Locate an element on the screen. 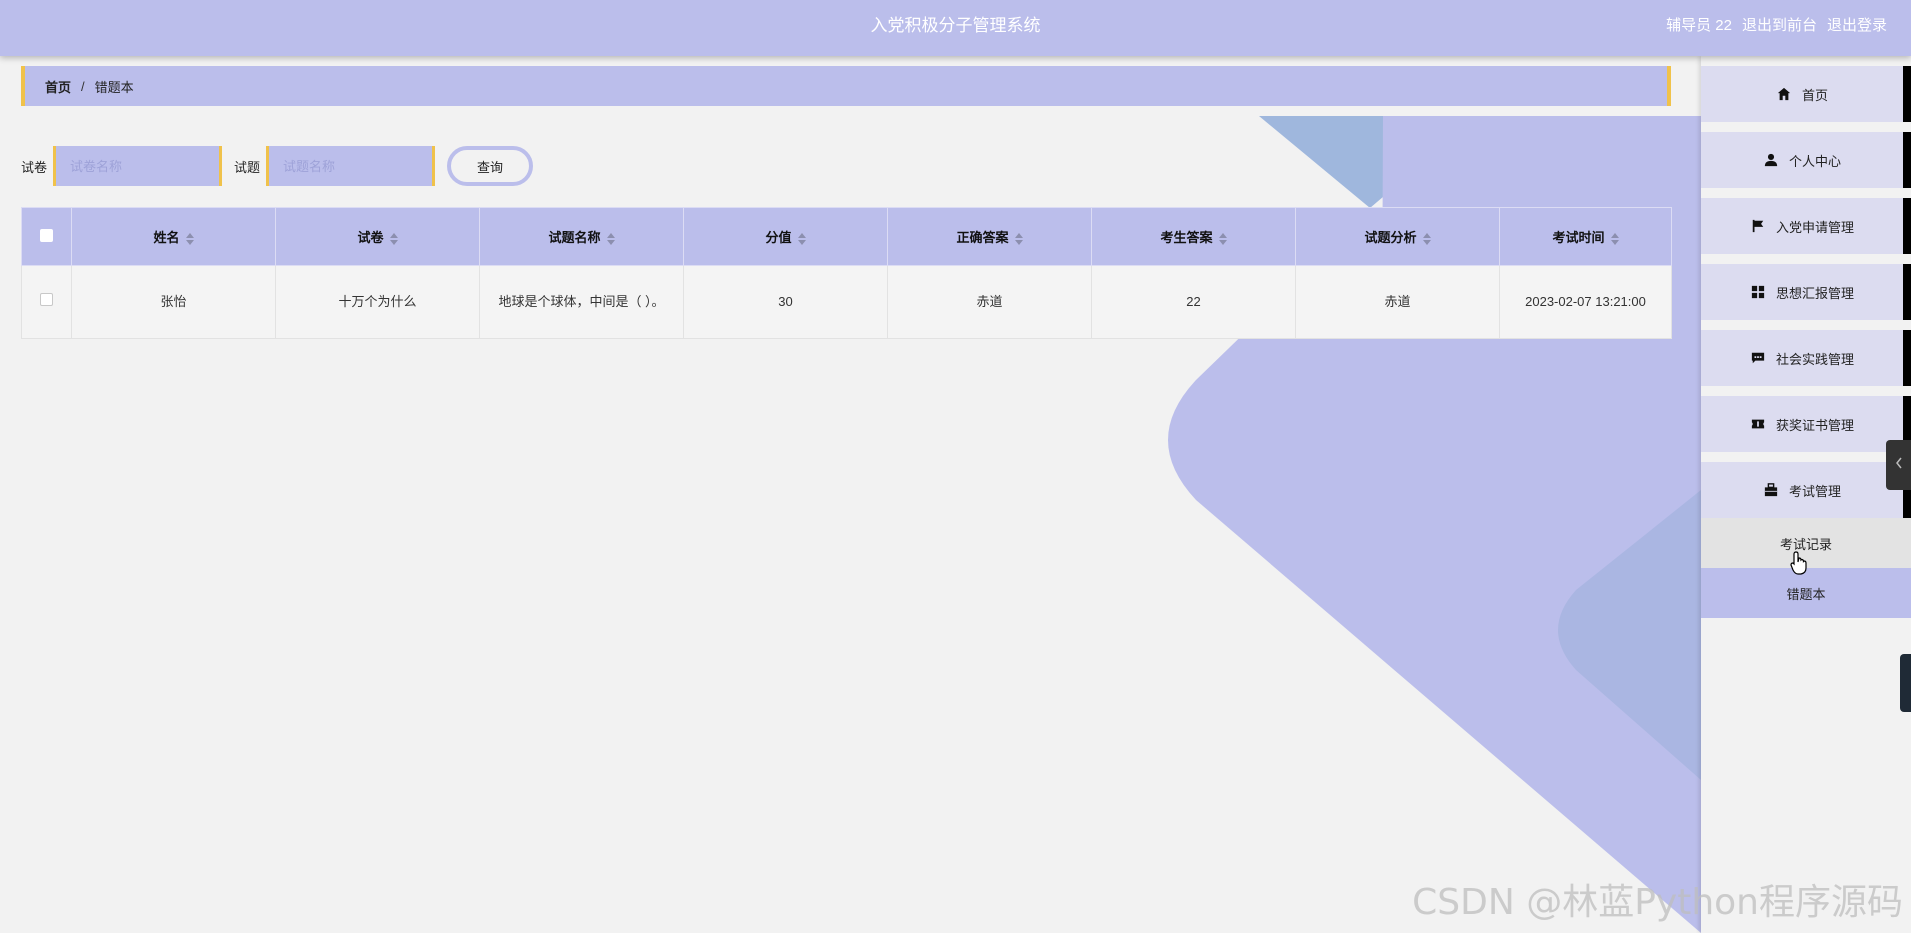 This screenshot has width=1911, height=933. sidebar-item-label: 入党申请管理 is located at coordinates (1814, 227).